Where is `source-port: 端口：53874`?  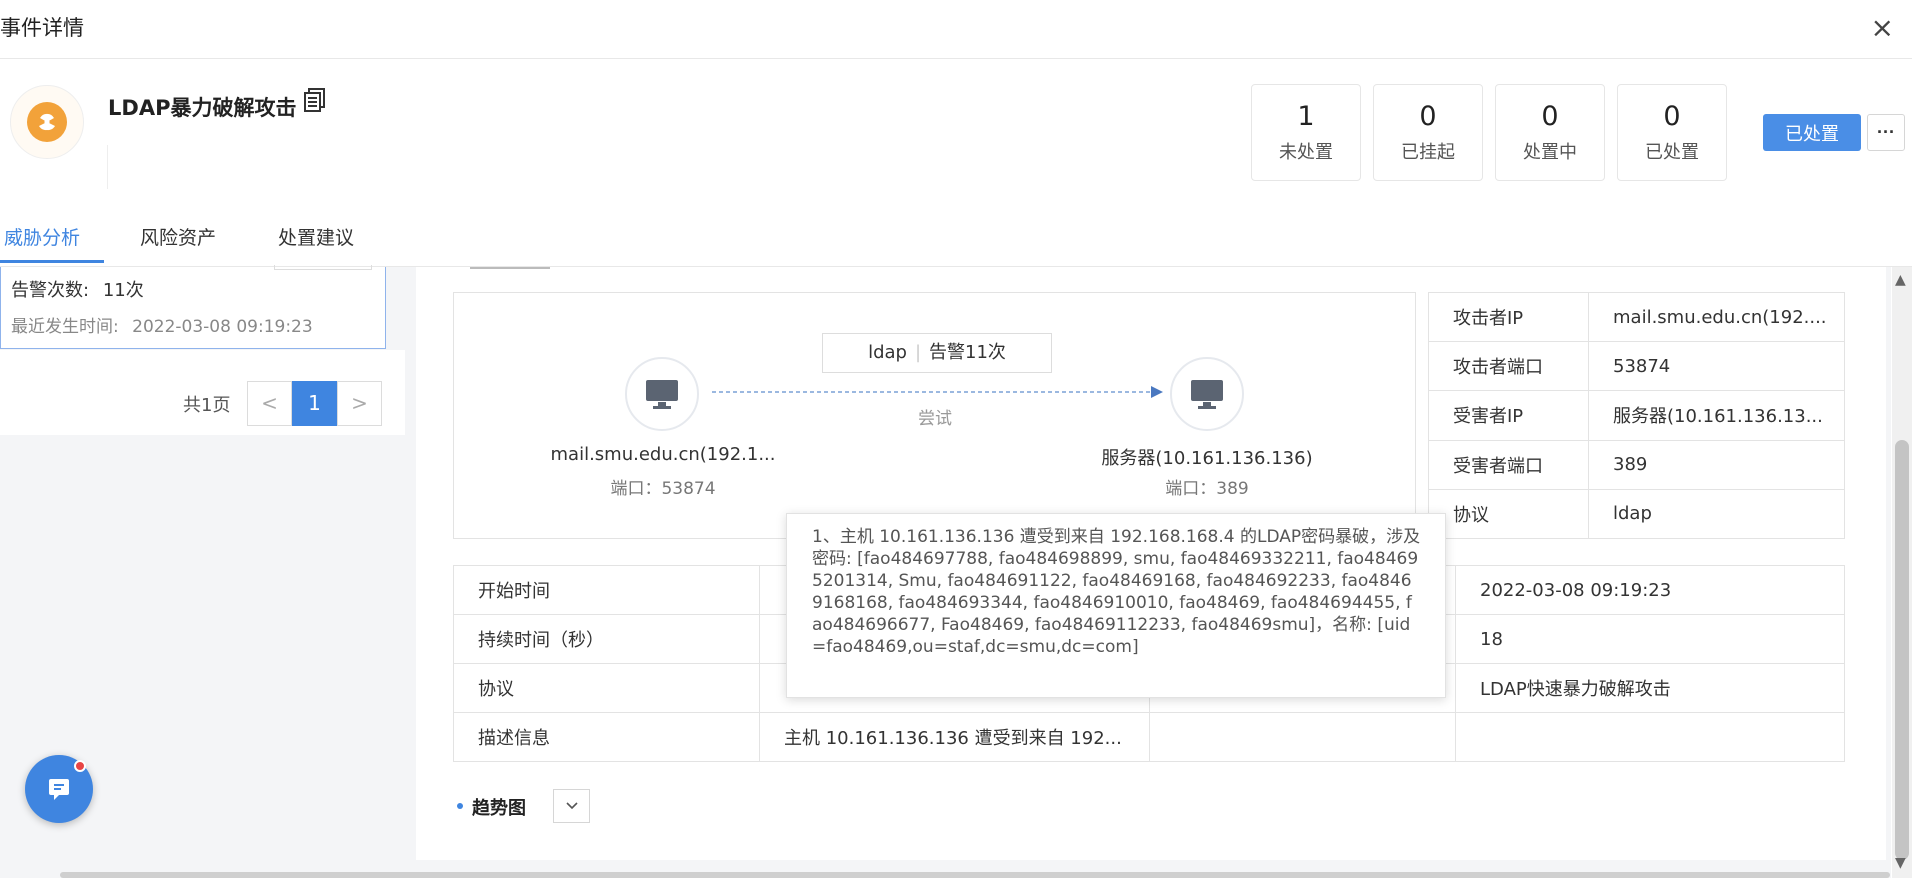
source-port: 端口：53874 is located at coordinates (663, 489).